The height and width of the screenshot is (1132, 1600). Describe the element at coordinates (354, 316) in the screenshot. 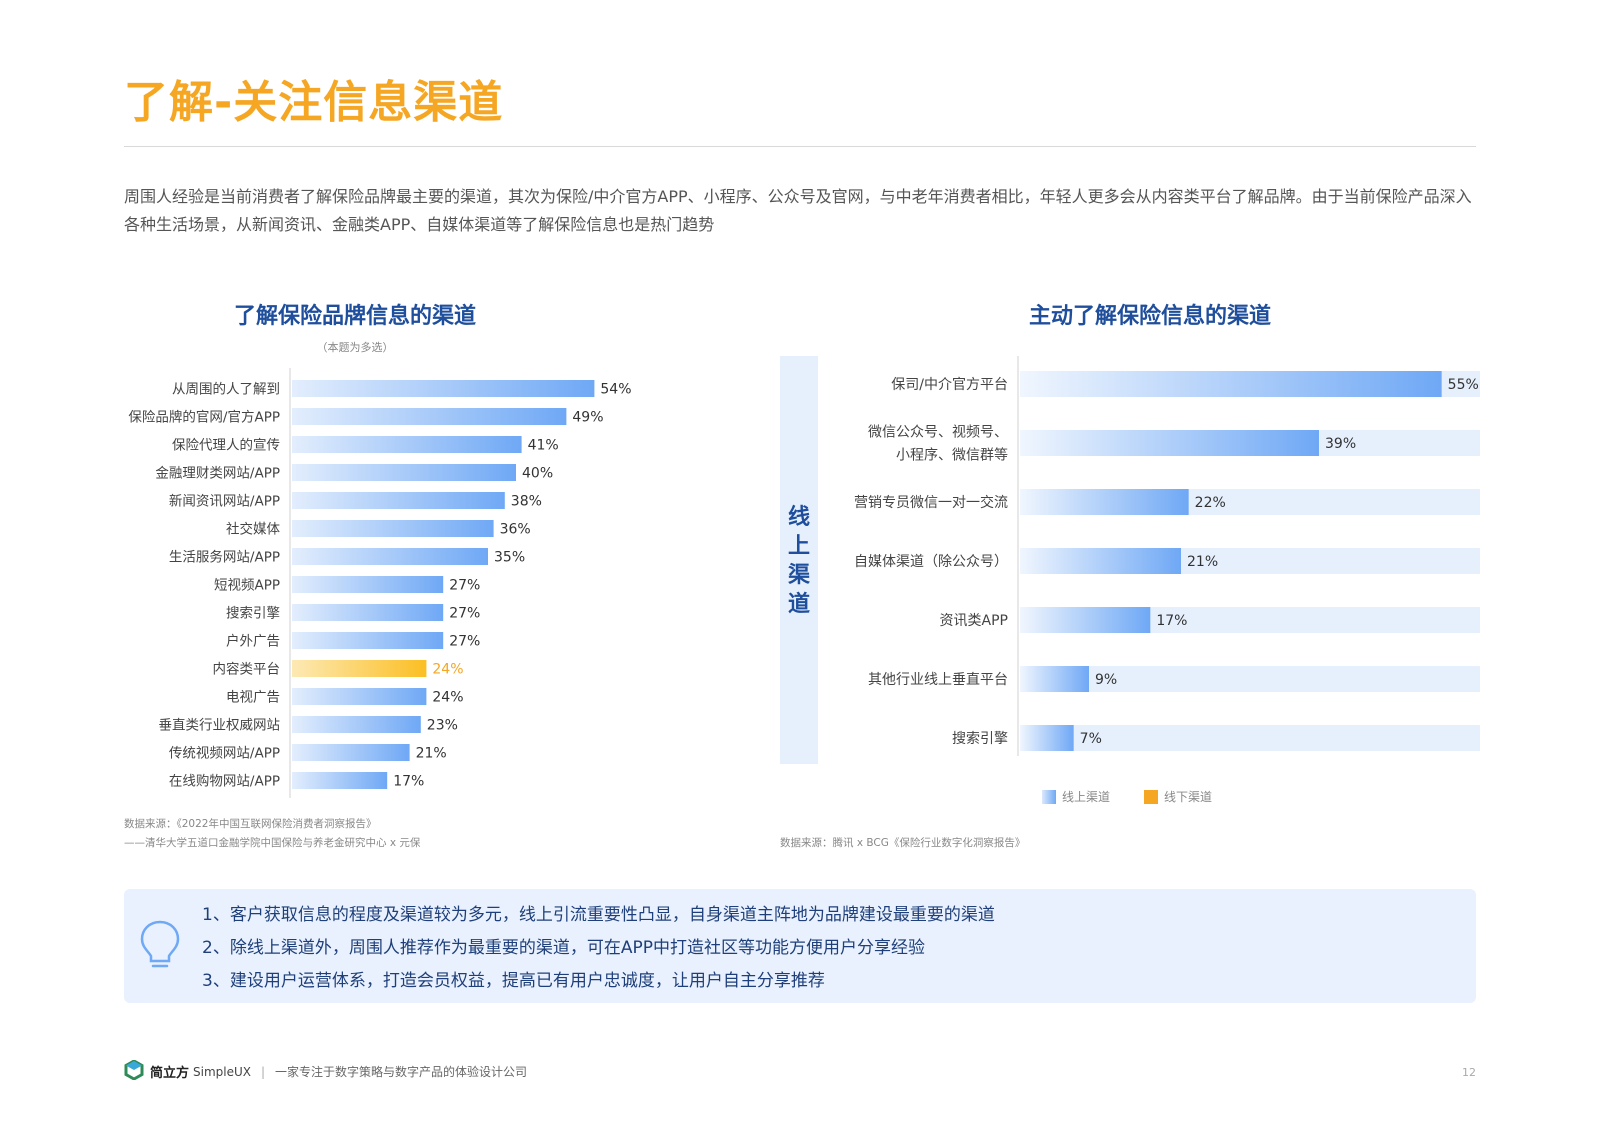

I see `left-chart-title: 了解保险品牌信息的渠道` at that location.